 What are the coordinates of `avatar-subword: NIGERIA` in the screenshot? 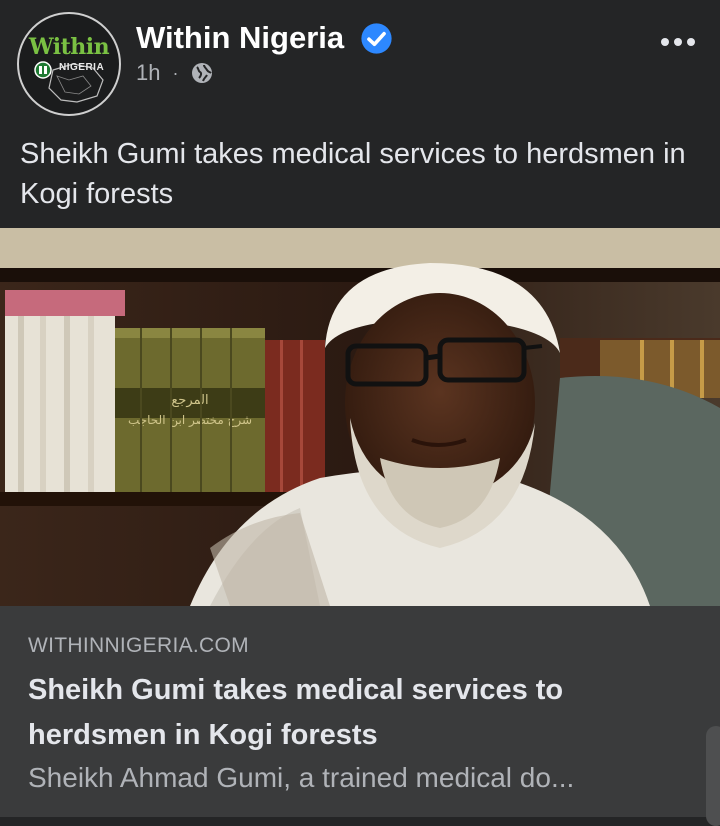 It's located at (82, 67).